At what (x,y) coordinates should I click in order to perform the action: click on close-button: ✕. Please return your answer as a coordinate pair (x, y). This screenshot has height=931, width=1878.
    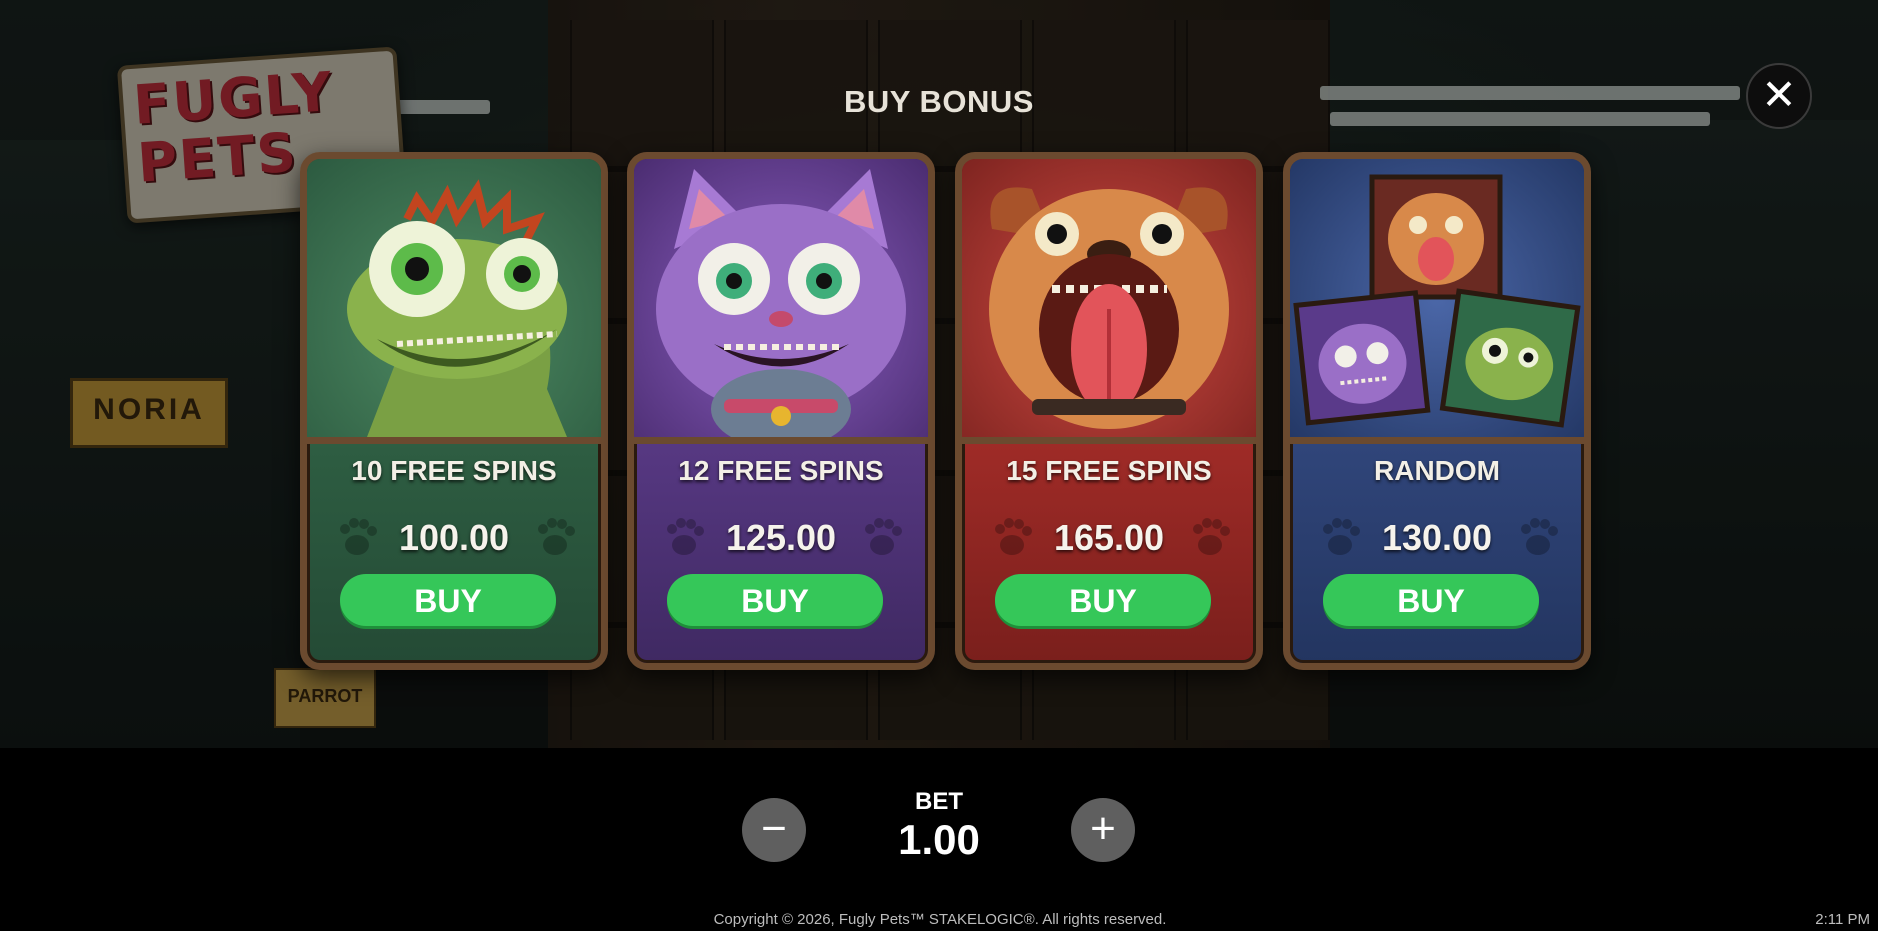
    Looking at the image, I should click on (1779, 96).